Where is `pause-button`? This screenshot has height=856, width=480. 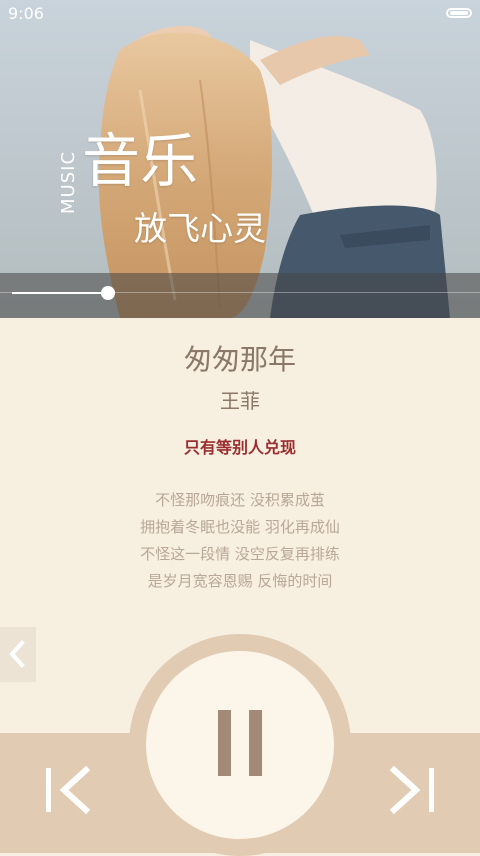 pause-button is located at coordinates (240, 745).